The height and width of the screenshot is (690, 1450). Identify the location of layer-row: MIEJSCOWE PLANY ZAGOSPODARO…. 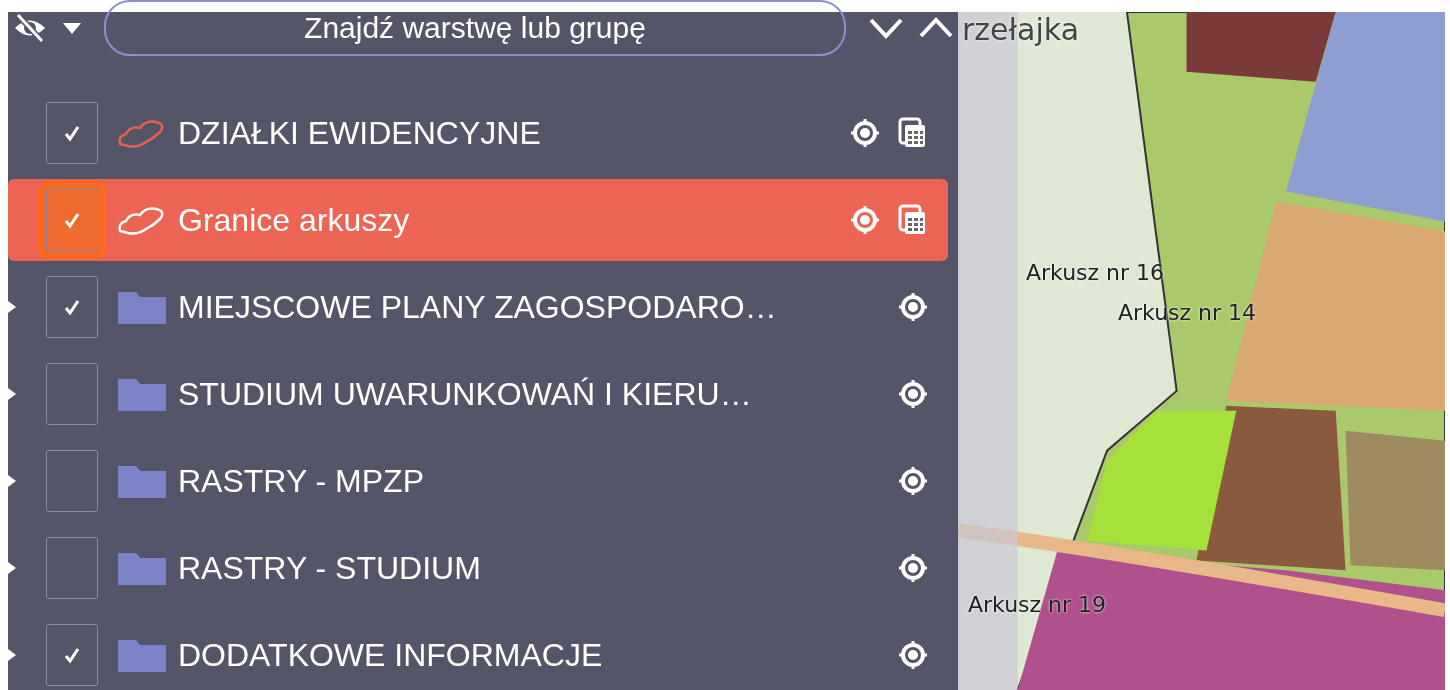
(478, 307).